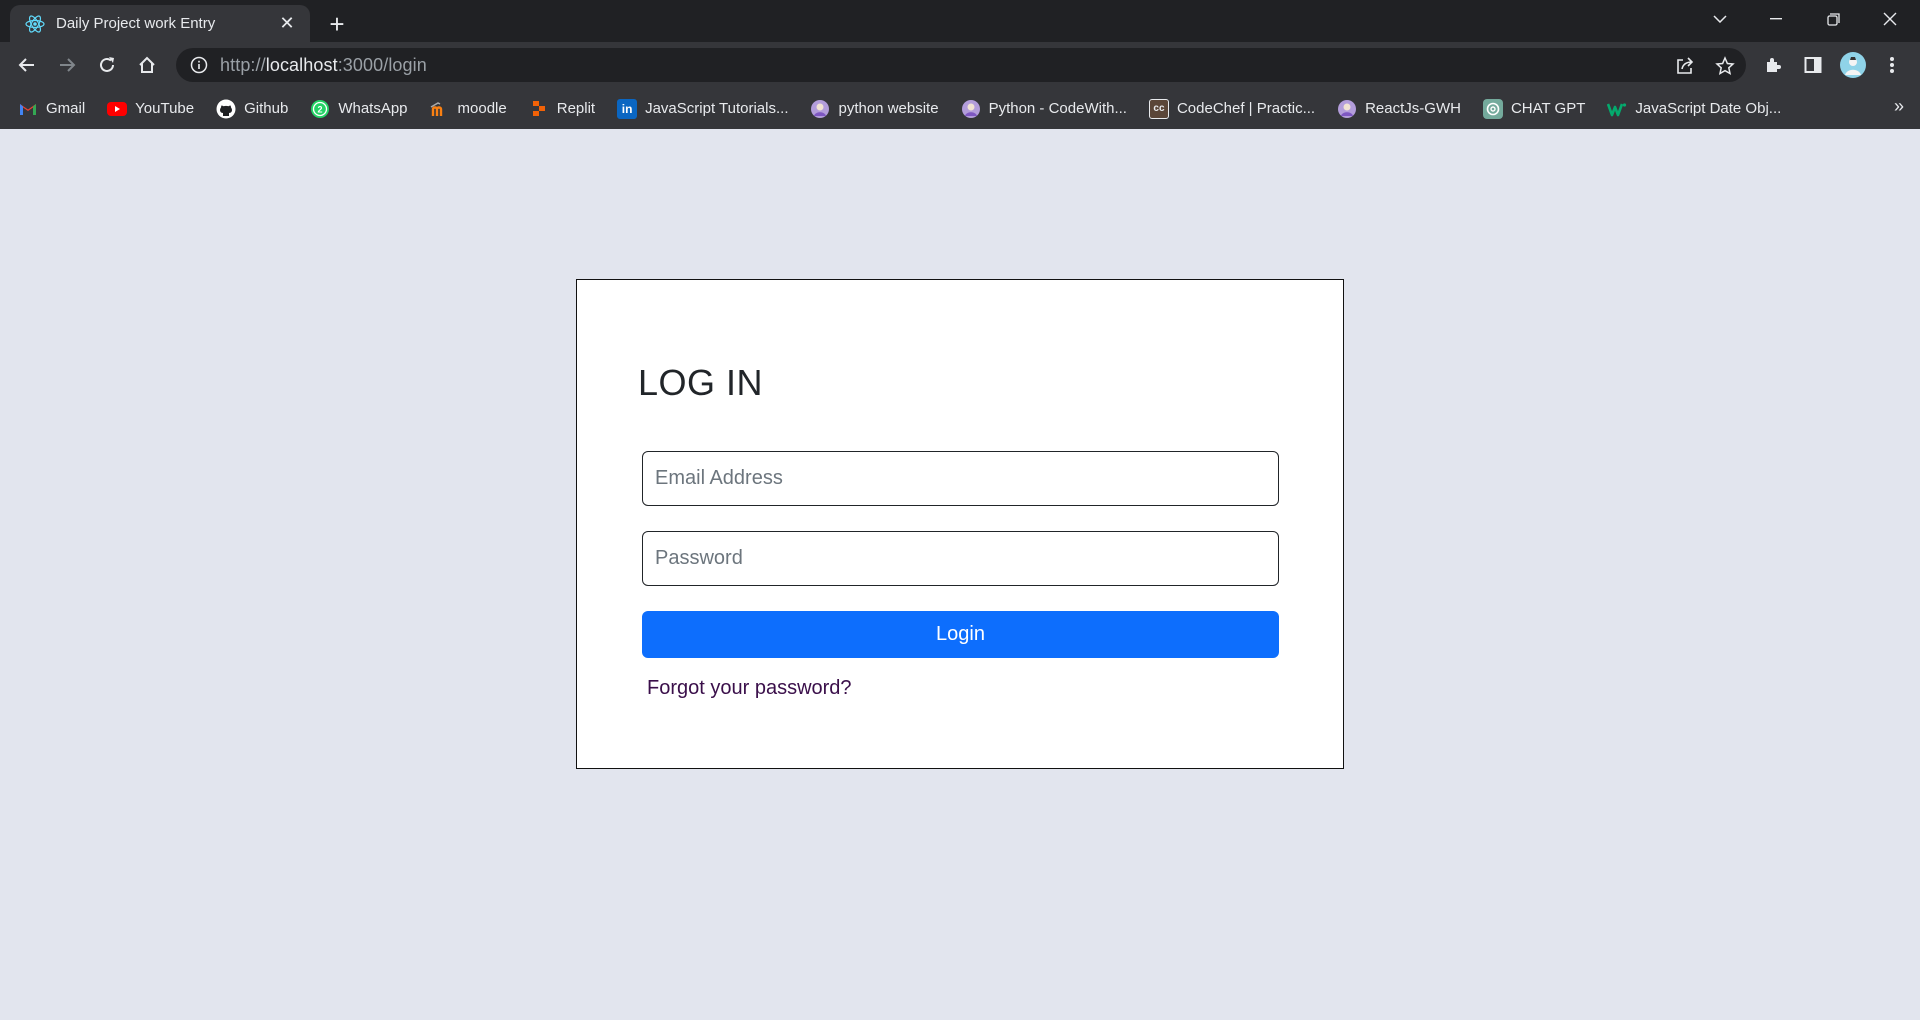 The height and width of the screenshot is (1020, 1920). Describe the element at coordinates (1617, 109) in the screenshot. I see `w3schools-icon` at that location.